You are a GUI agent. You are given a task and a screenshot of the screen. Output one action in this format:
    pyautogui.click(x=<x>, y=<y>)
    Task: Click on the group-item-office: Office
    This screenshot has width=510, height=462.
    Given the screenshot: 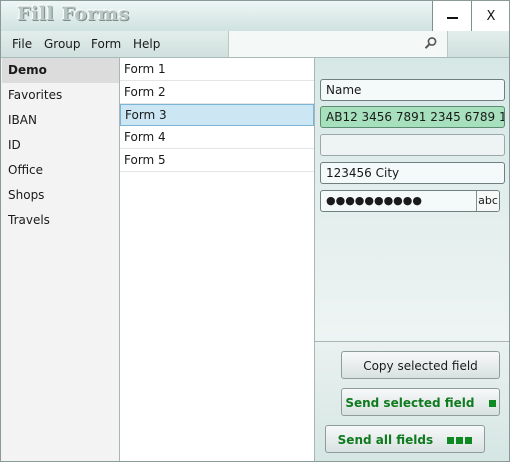 What is the action you would take?
    pyautogui.click(x=60, y=170)
    